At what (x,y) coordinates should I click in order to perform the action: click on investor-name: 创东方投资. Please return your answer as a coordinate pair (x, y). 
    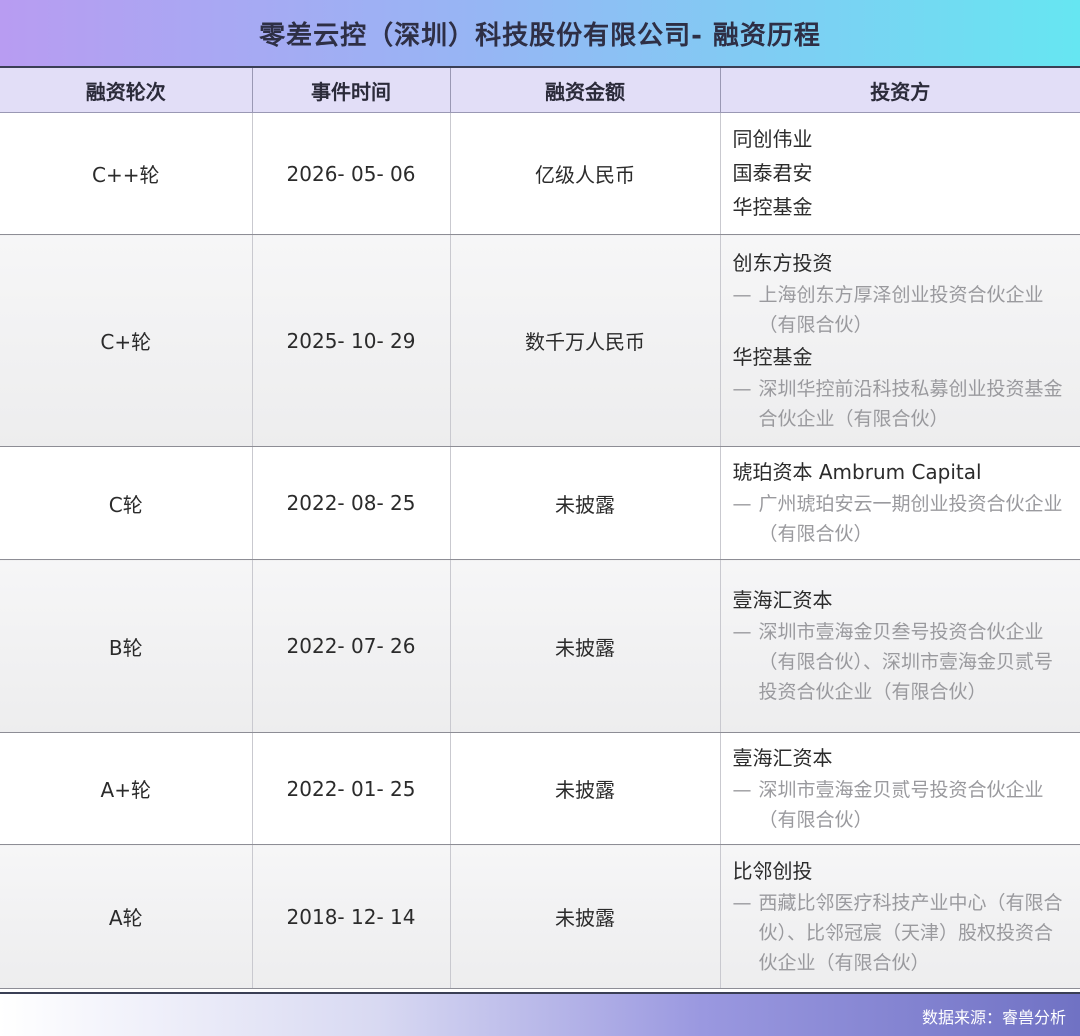
    Looking at the image, I should click on (782, 262).